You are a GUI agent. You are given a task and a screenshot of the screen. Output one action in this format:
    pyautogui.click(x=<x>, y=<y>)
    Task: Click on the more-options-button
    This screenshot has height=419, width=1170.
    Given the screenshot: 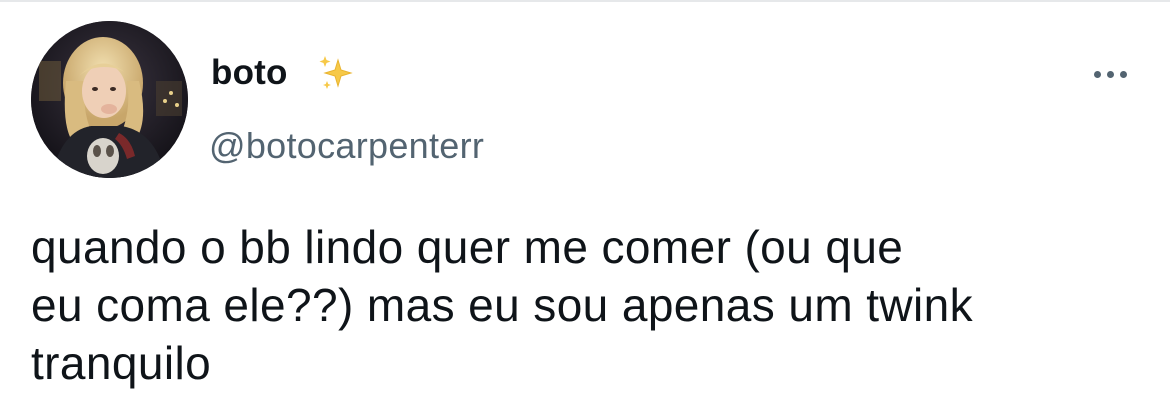 What is the action you would take?
    pyautogui.click(x=1110, y=74)
    